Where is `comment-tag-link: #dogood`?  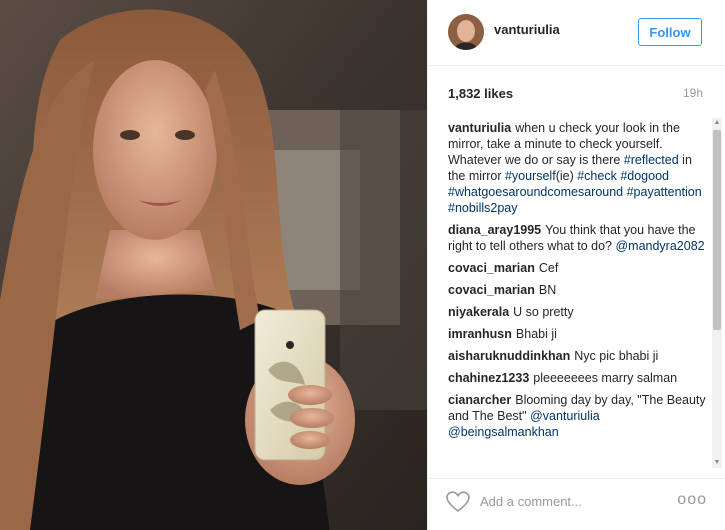 comment-tag-link: #dogood is located at coordinates (644, 176).